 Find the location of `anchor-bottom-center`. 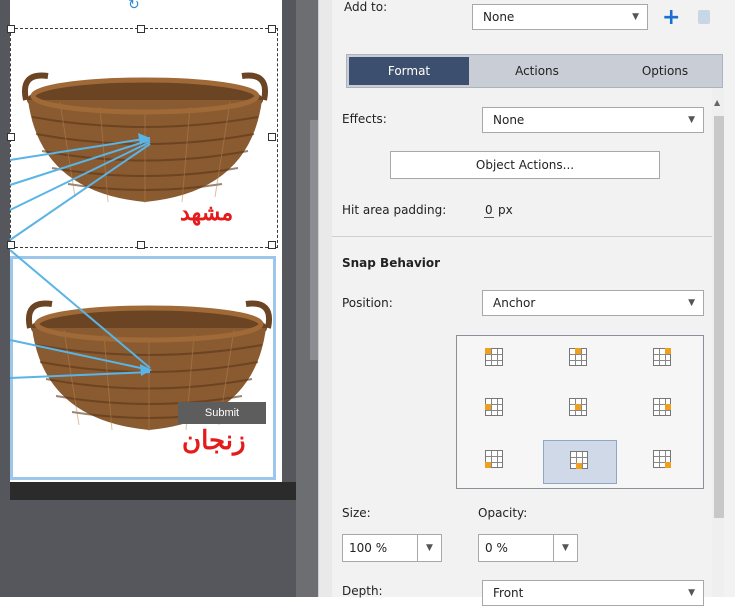

anchor-bottom-center is located at coordinates (580, 462).